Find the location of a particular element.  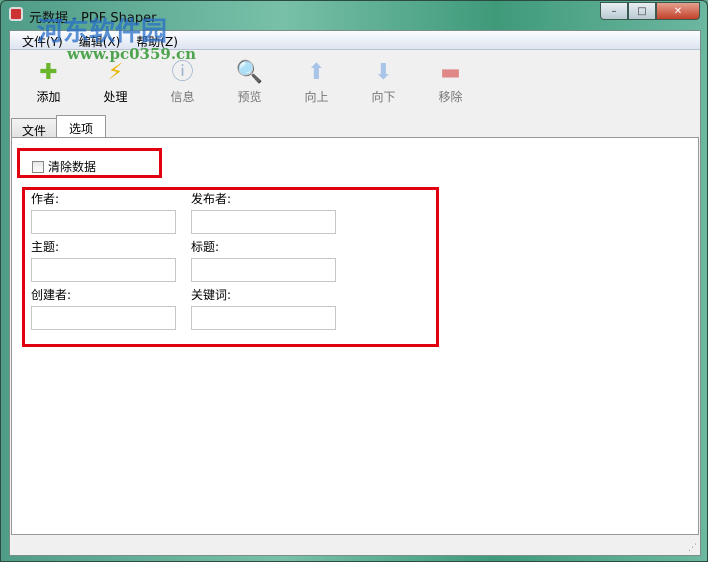

preview-label: 预览 is located at coordinates (249, 97).